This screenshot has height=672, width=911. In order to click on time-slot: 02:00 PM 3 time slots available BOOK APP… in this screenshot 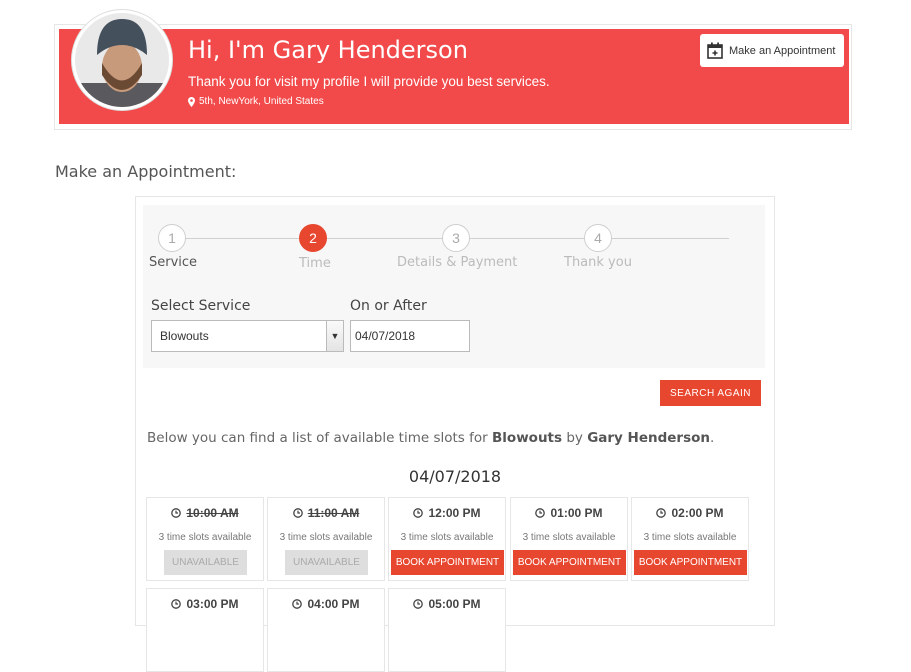, I will do `click(690, 539)`.